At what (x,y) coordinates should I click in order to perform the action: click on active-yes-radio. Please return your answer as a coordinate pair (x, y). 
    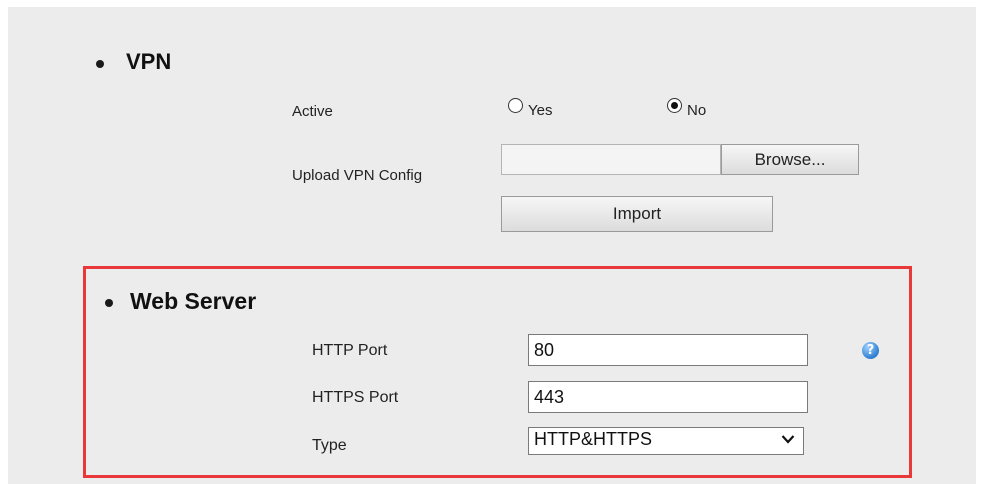
    Looking at the image, I should click on (515, 105).